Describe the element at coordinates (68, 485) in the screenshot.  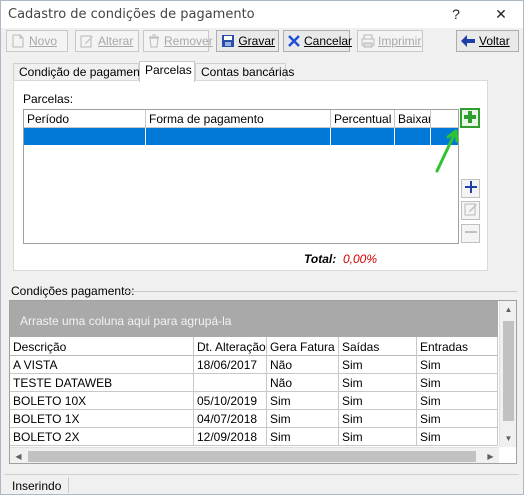
I see `status-divider` at that location.